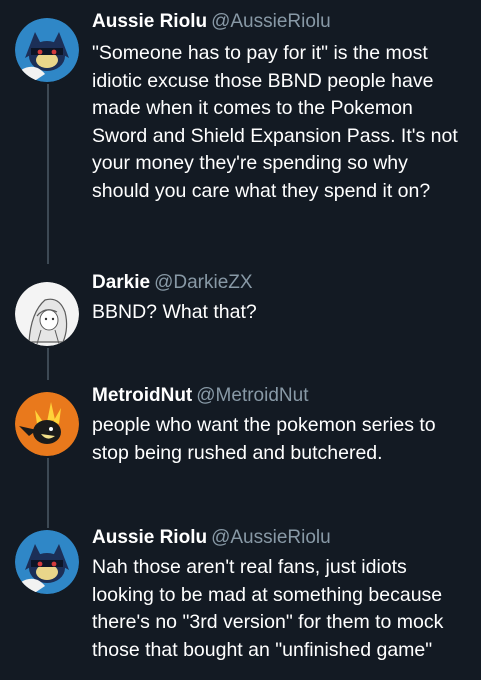  Describe the element at coordinates (121, 282) in the screenshot. I see `author-name: Darkie` at that location.